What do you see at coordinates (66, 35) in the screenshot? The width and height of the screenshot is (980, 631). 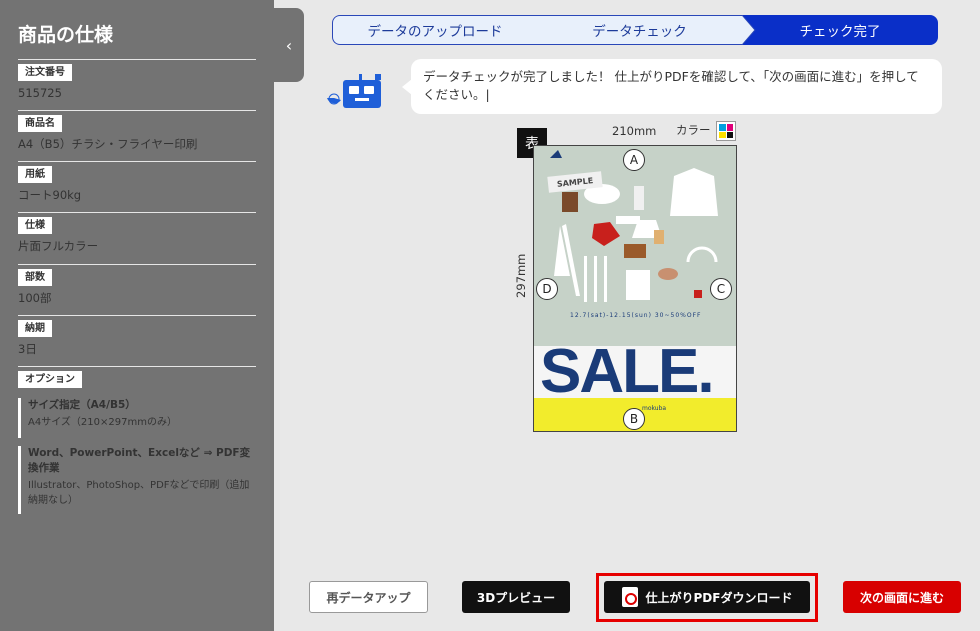 I see `sidebar-title: 商品の仕様` at bounding box center [66, 35].